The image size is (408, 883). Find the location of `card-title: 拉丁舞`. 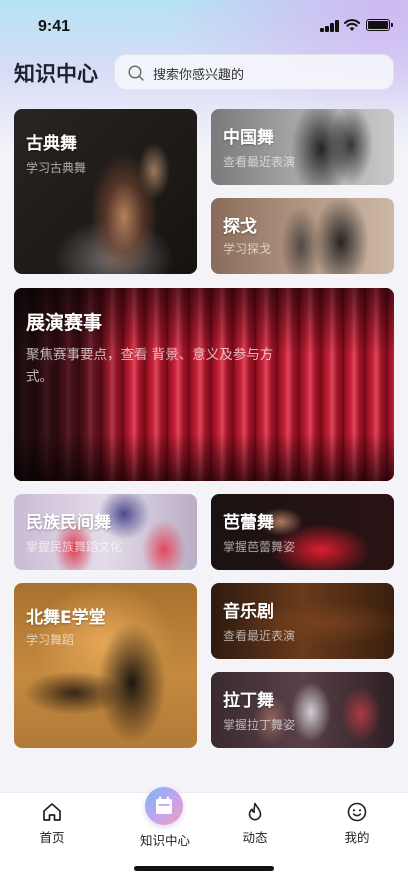

card-title: 拉丁舞 is located at coordinates (248, 701).